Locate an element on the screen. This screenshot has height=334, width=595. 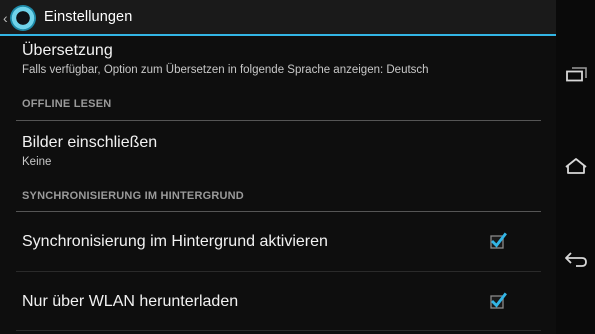
pref-images: Bilder einschließen Keine is located at coordinates (281, 151).